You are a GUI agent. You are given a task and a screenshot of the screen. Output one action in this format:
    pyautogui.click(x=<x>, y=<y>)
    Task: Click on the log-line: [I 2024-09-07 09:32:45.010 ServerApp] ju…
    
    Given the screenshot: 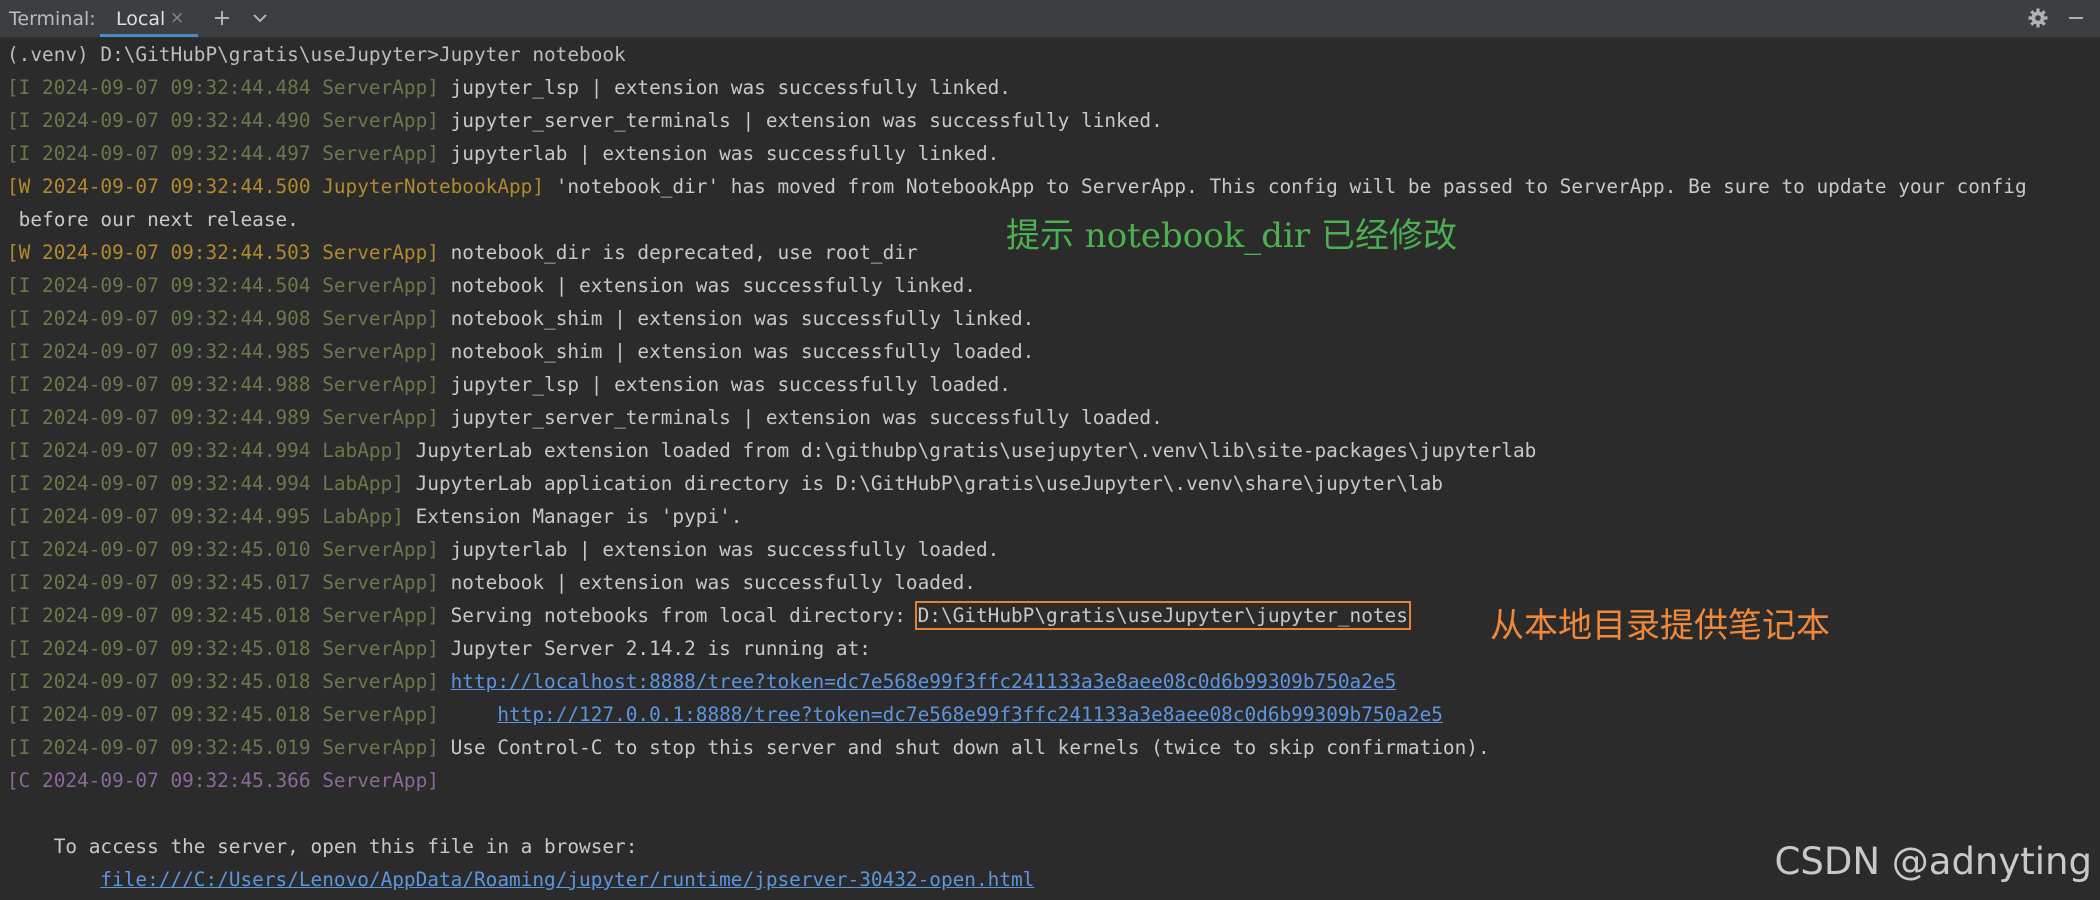 What is the action you would take?
    pyautogui.click(x=503, y=550)
    